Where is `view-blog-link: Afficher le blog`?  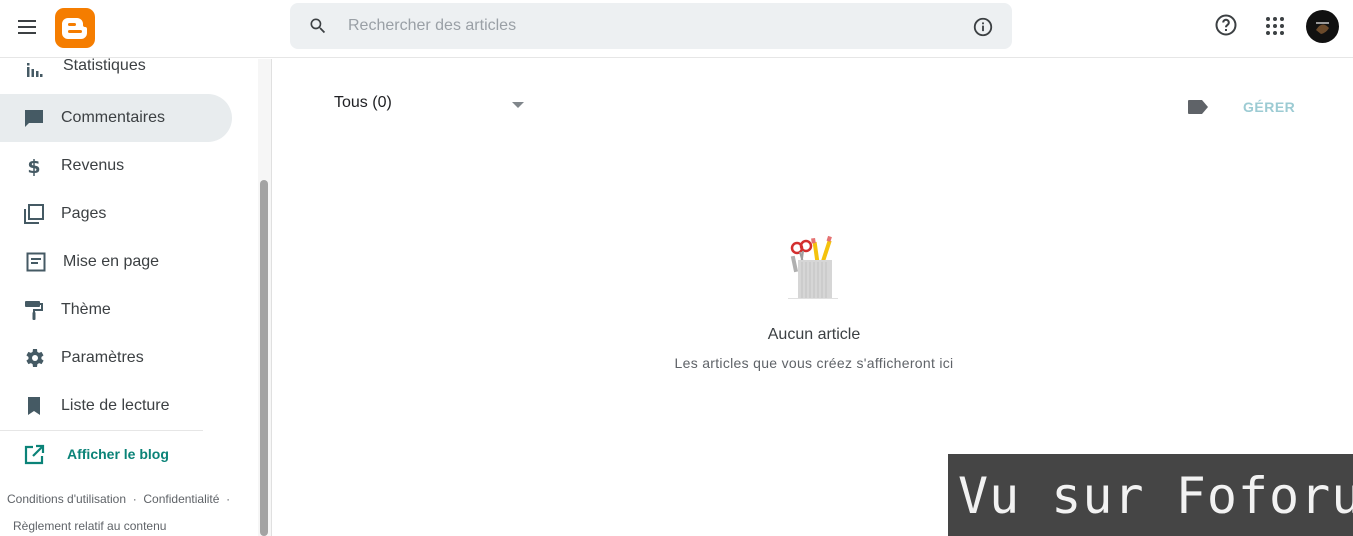
view-blog-link: Afficher le blog is located at coordinates (116, 454).